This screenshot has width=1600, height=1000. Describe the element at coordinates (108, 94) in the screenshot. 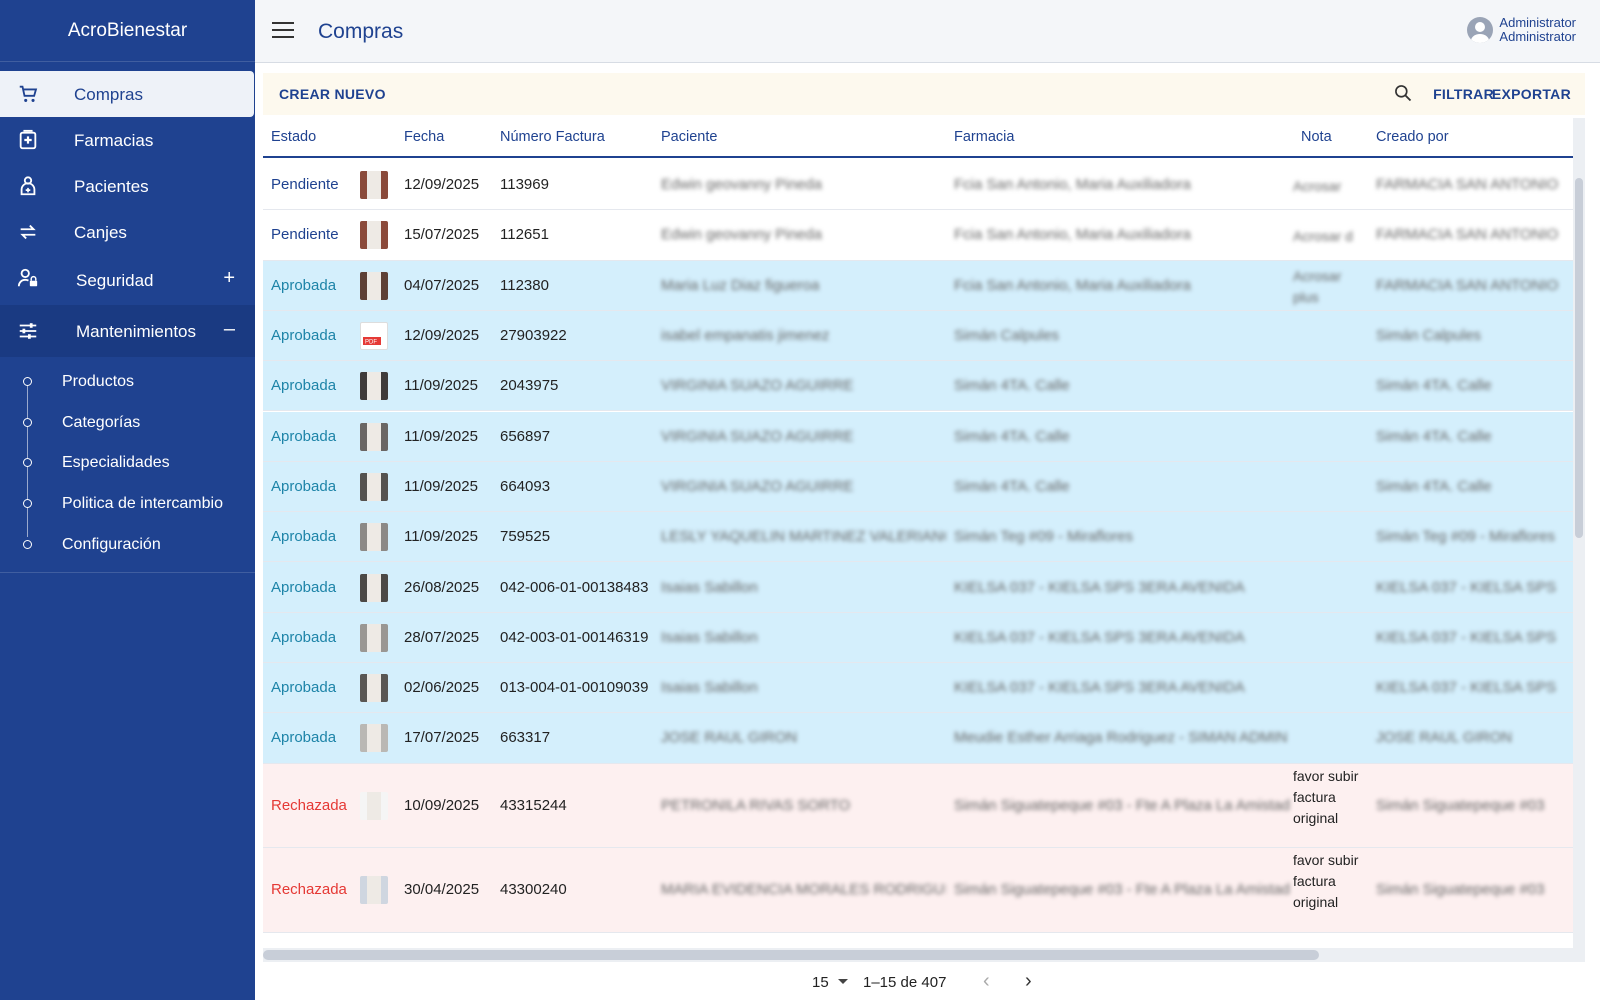

I see `sidebar-item-label: Compras` at that location.